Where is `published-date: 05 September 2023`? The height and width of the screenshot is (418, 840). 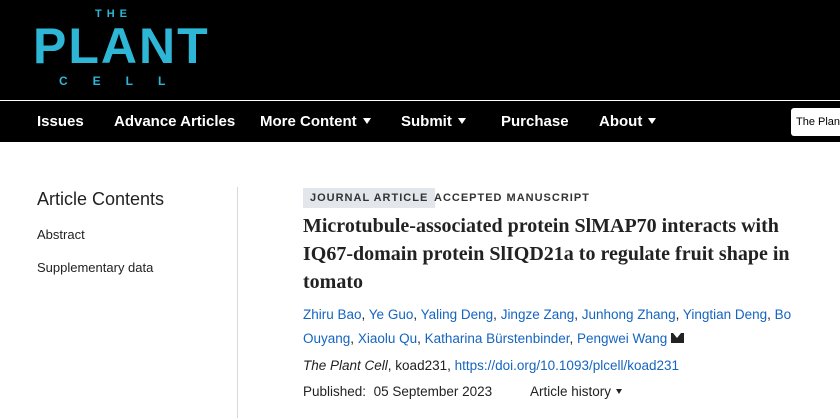
published-date: 05 September 2023 is located at coordinates (433, 391).